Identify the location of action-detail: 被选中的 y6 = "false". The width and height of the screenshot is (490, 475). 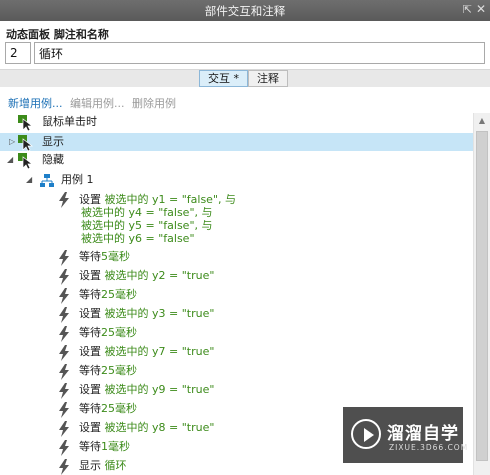
(138, 238).